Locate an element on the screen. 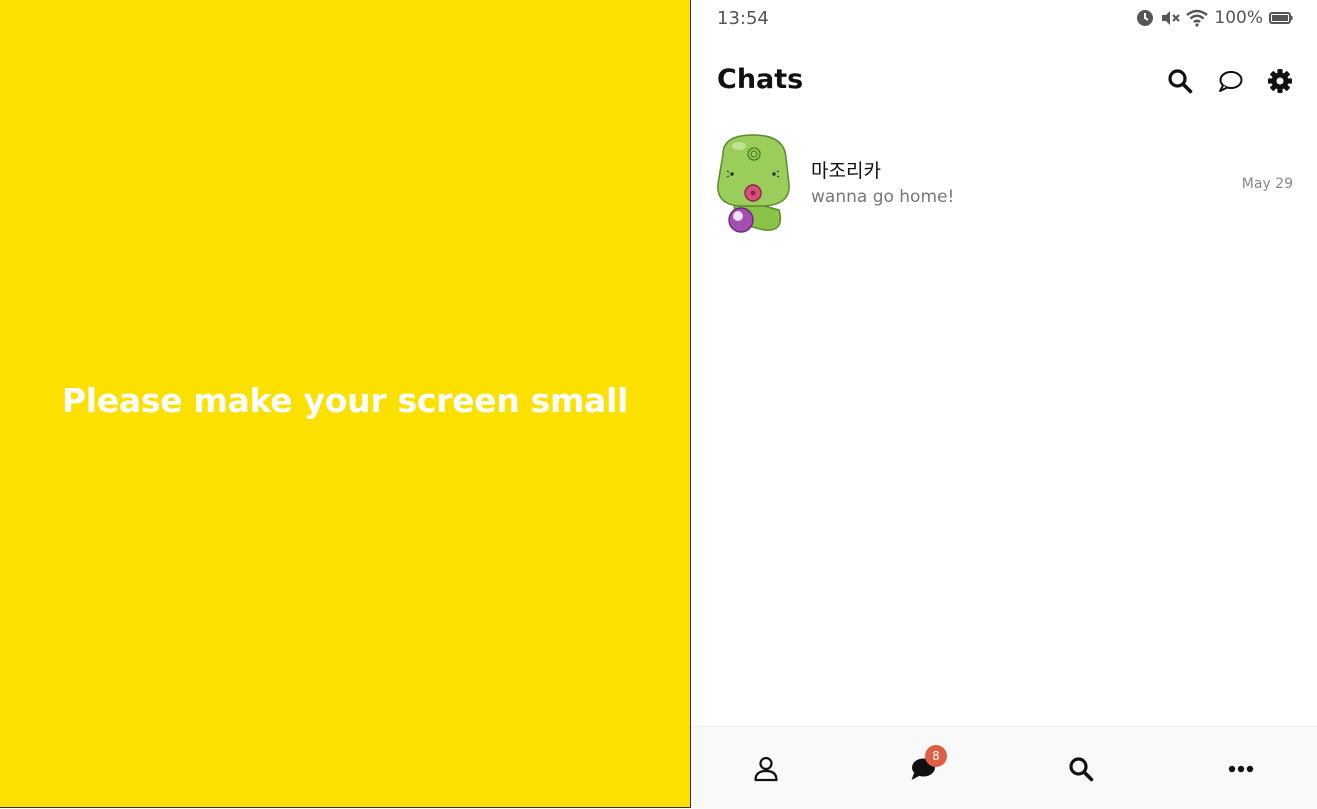  battery-icon is located at coordinates (1281, 18).